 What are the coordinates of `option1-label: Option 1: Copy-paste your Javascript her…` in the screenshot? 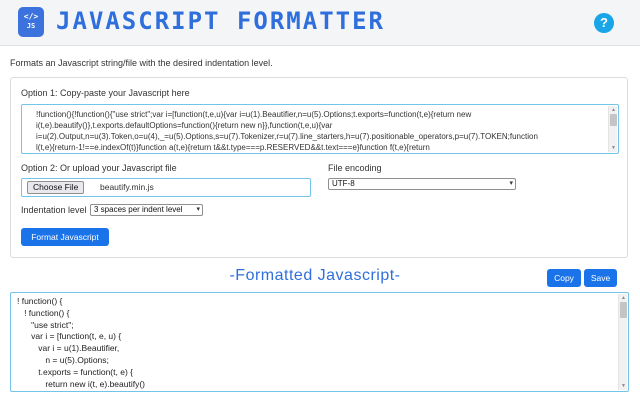 It's located at (105, 93).